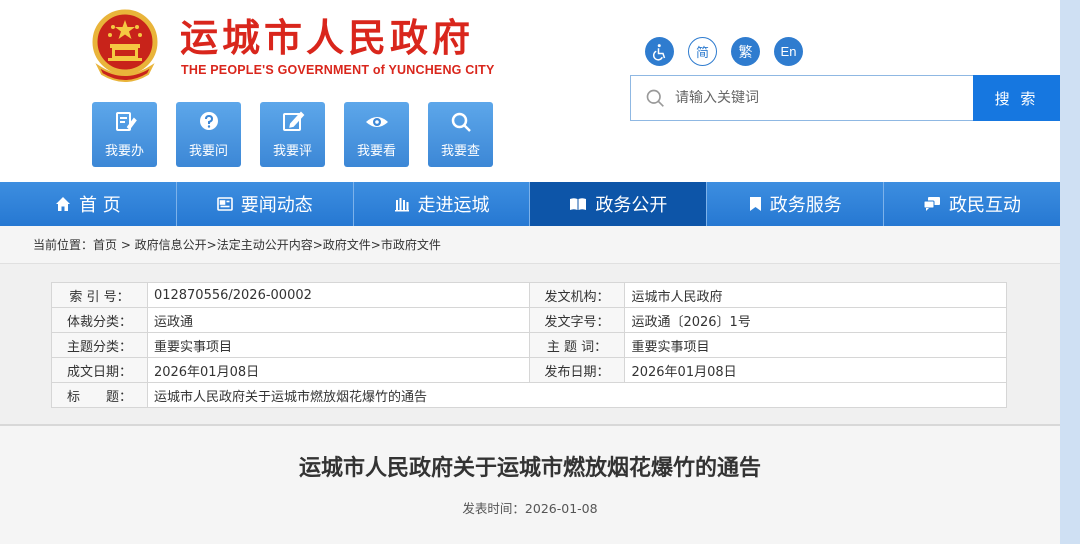  What do you see at coordinates (276, 205) in the screenshot?
I see `nav-item-label: 要闻动态` at bounding box center [276, 205].